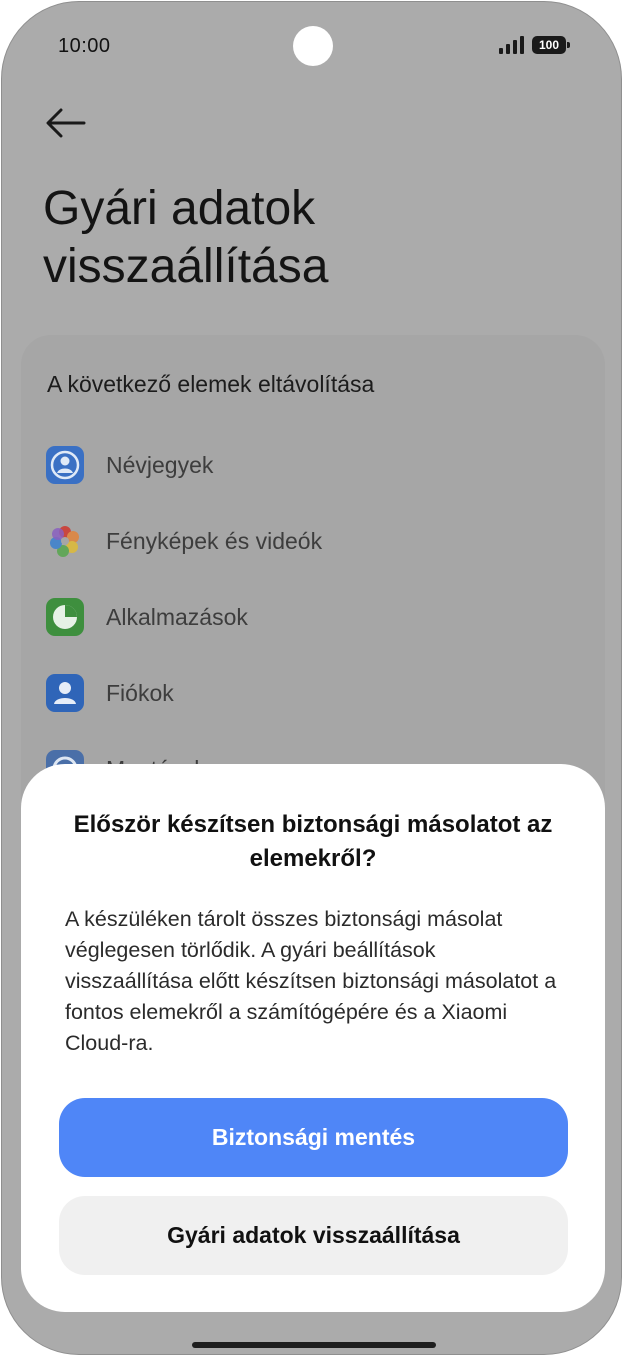 This screenshot has width=623, height=1356. Describe the element at coordinates (65, 617) in the screenshot. I see `apps-icon` at that location.